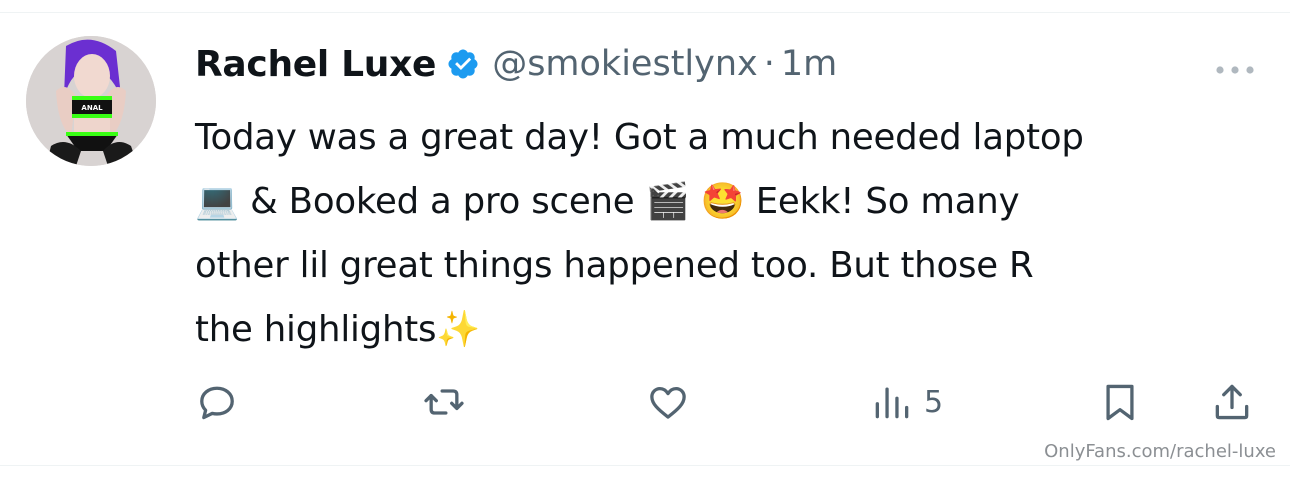 The height and width of the screenshot is (477, 1290). Describe the element at coordinates (315, 64) in the screenshot. I see `display-name: Rachel Luxe` at that location.